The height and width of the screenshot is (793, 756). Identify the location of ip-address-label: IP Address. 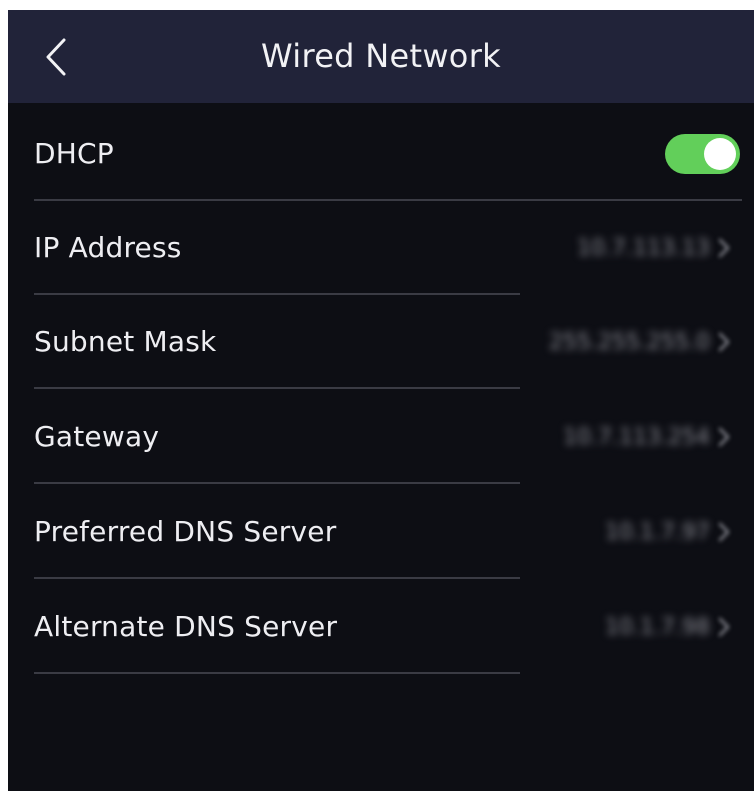
(108, 247).